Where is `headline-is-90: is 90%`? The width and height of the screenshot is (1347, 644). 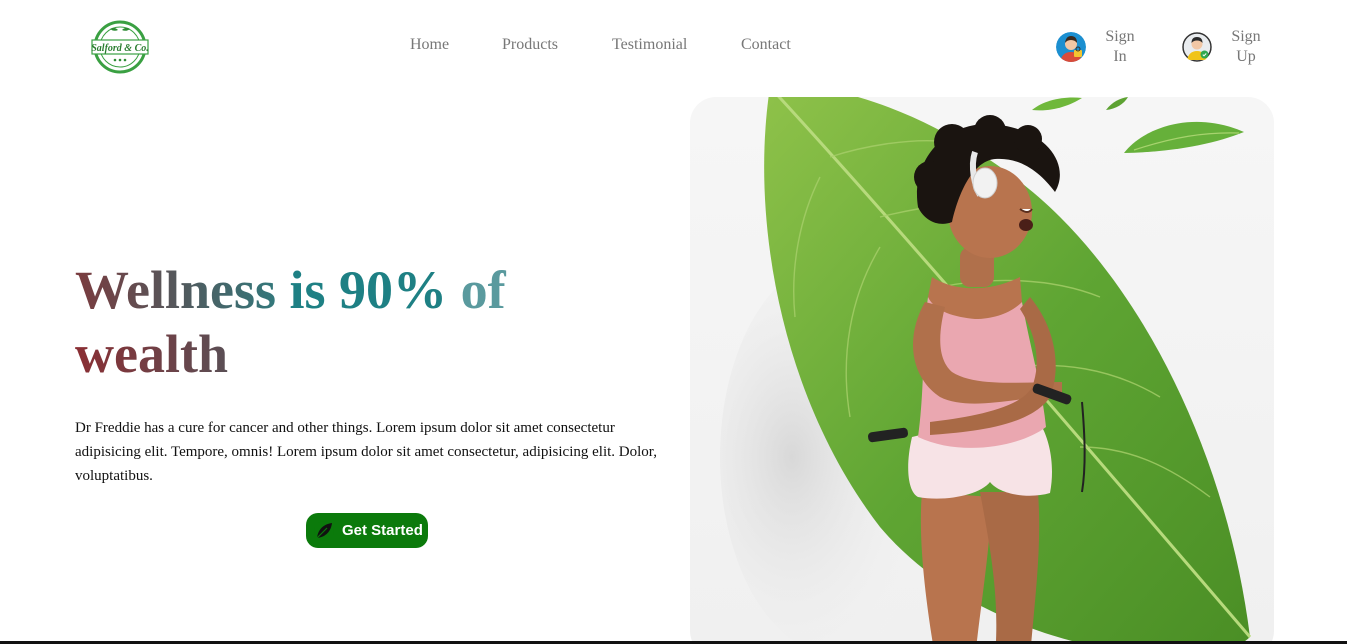 headline-is-90: is 90% is located at coordinates (375, 290).